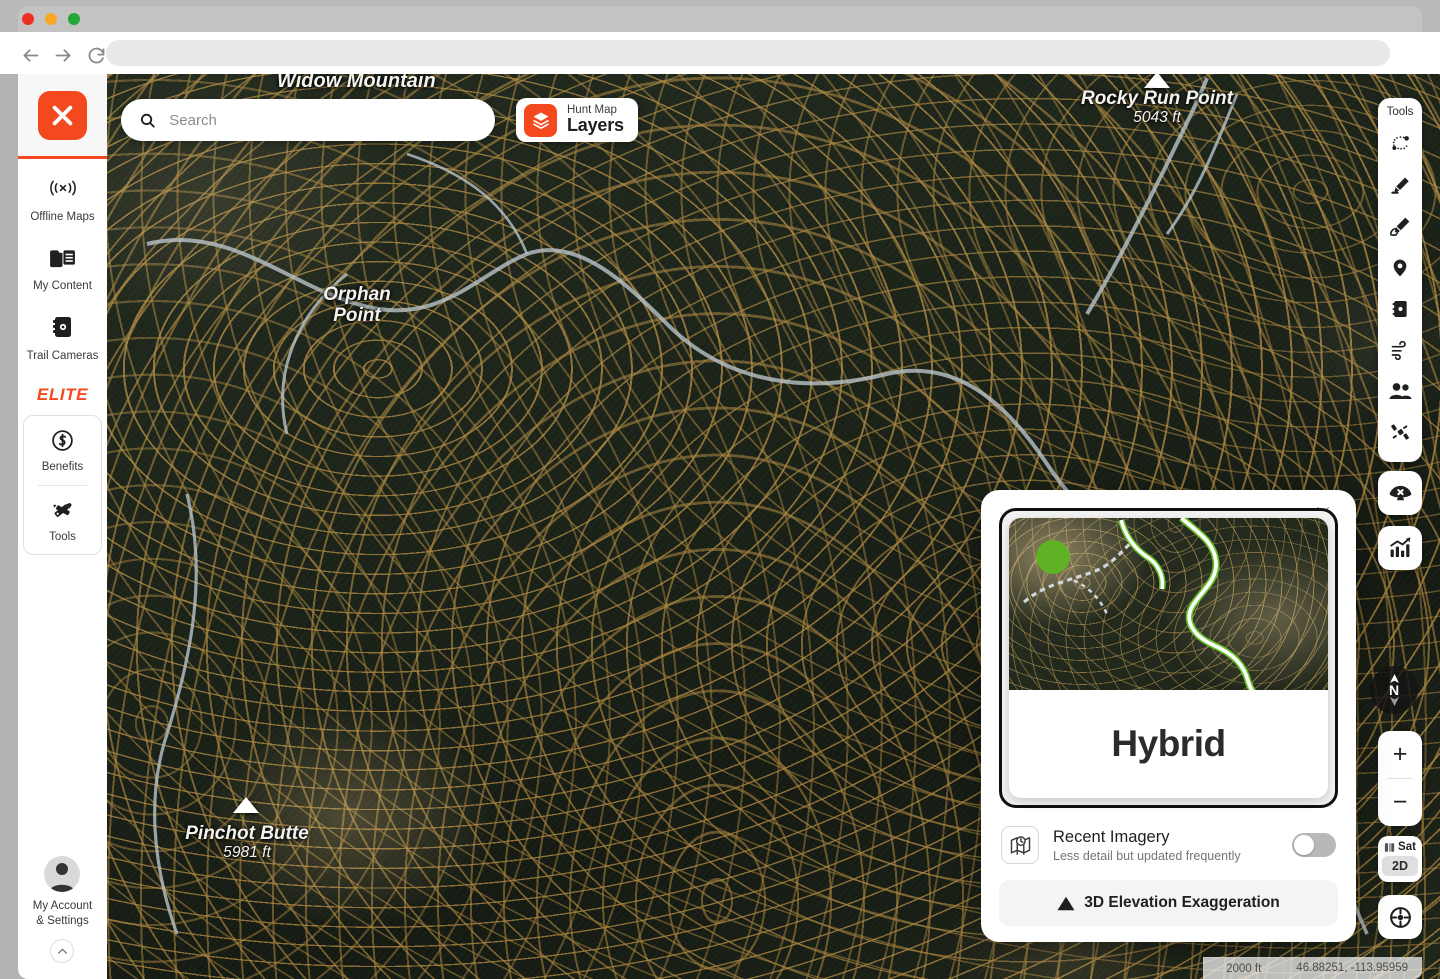  I want to click on map-marker-dot, so click(1053, 557).